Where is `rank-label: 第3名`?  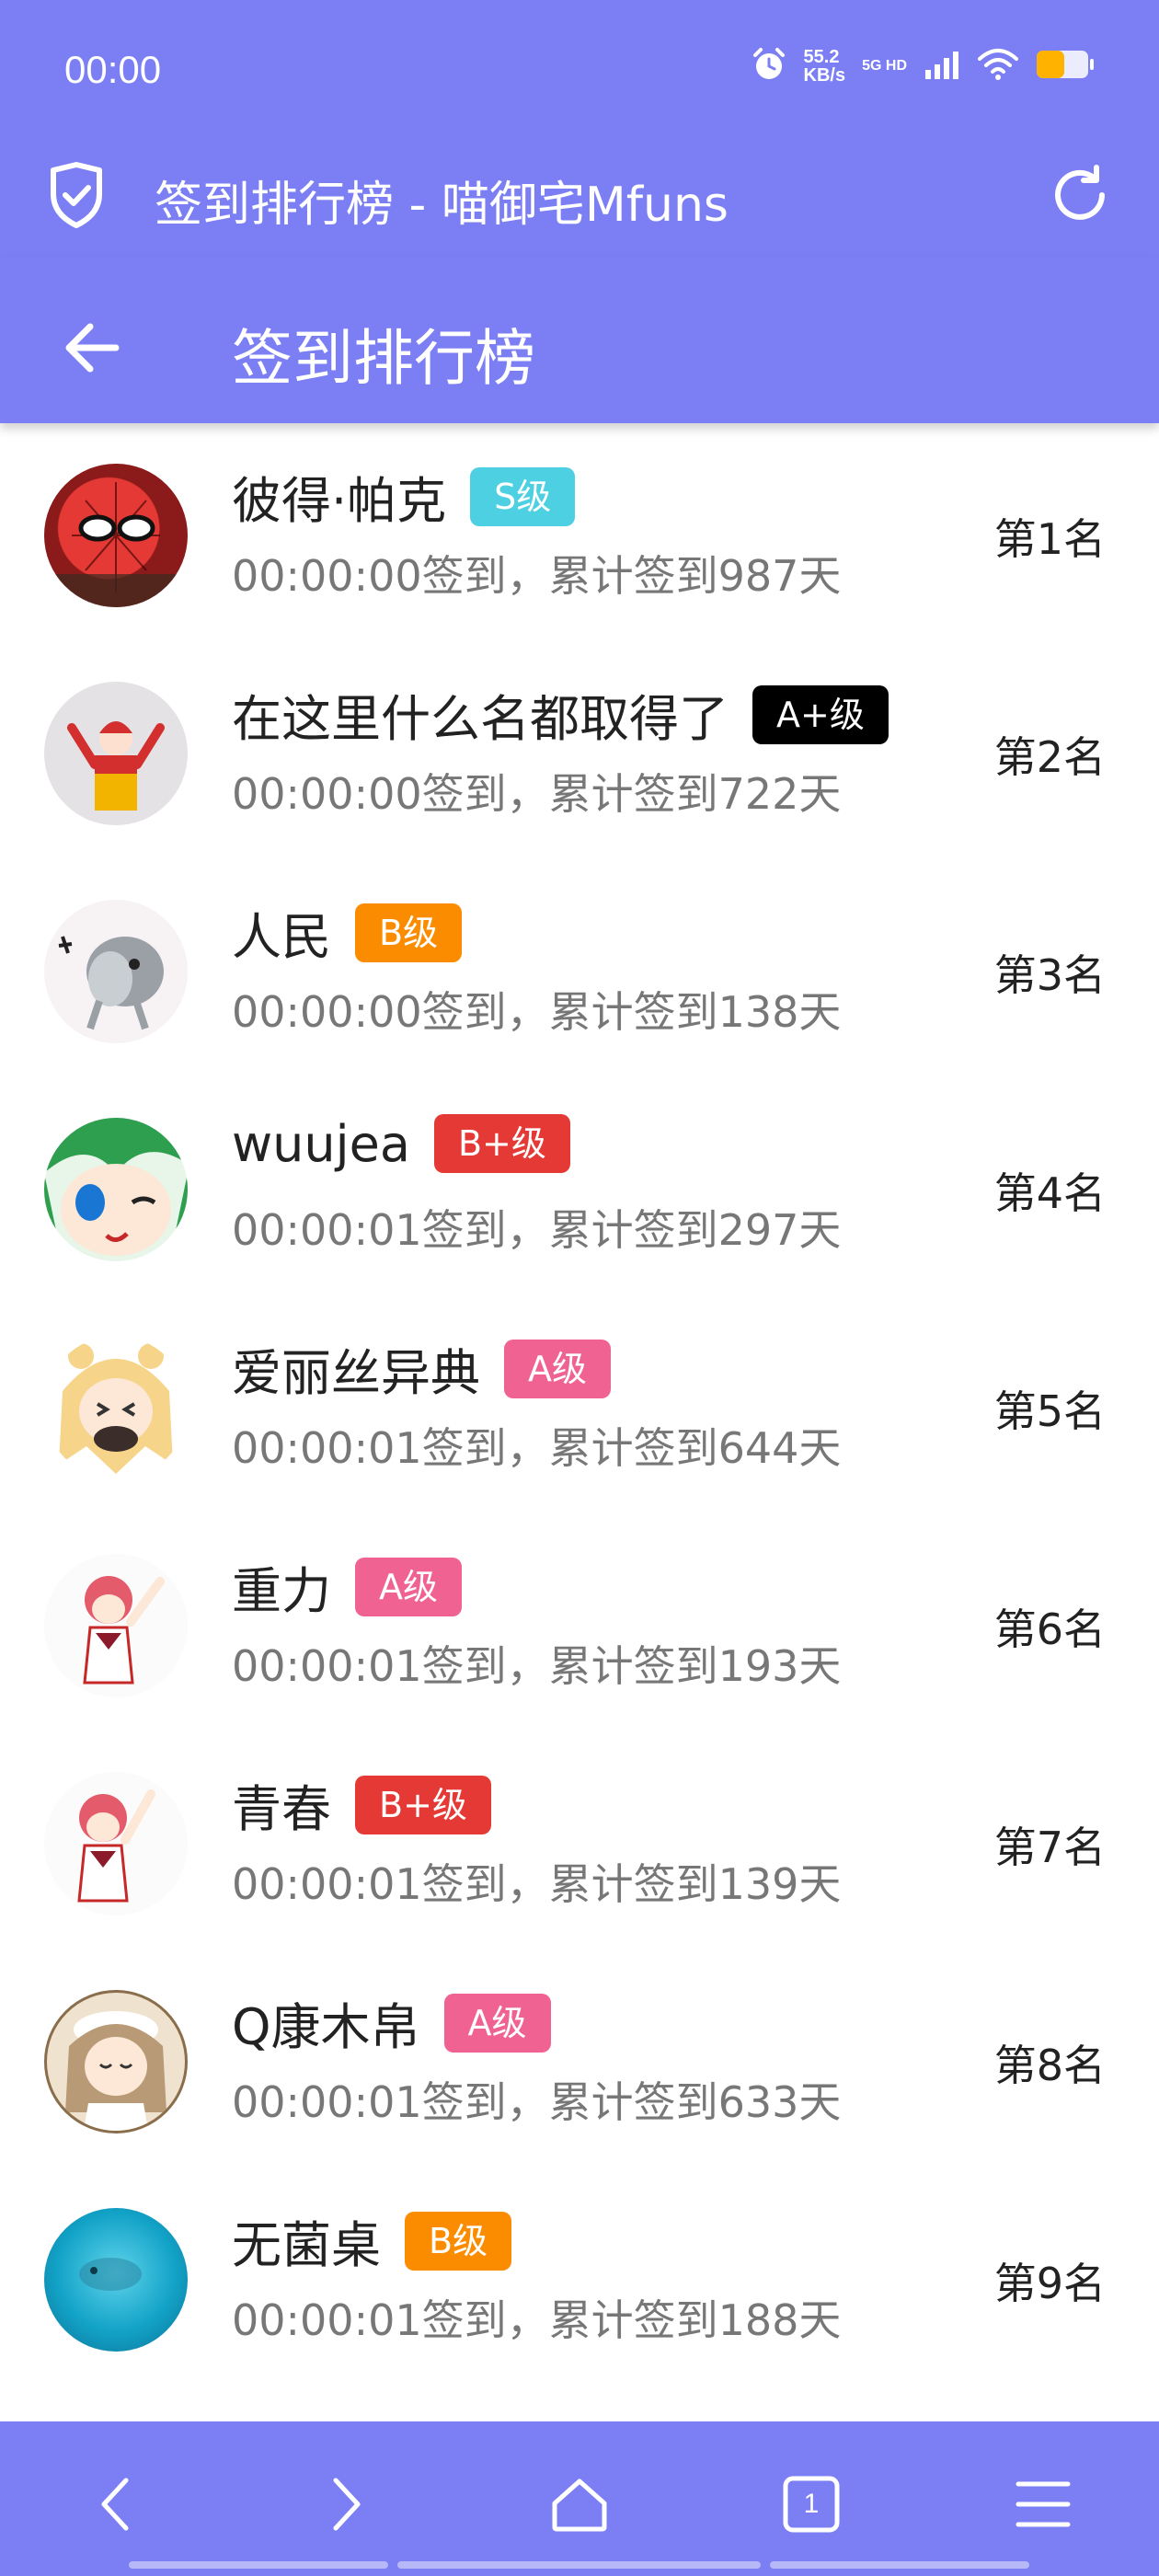
rank-label: 第3名 is located at coordinates (1049, 975).